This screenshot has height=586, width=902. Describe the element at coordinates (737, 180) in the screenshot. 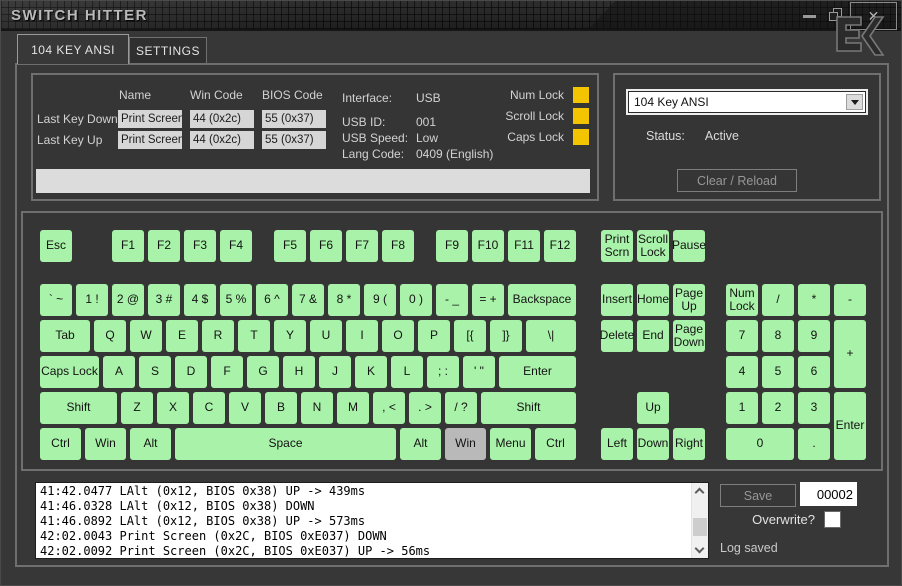

I see `clear-reload-button: Clear / Reload` at that location.